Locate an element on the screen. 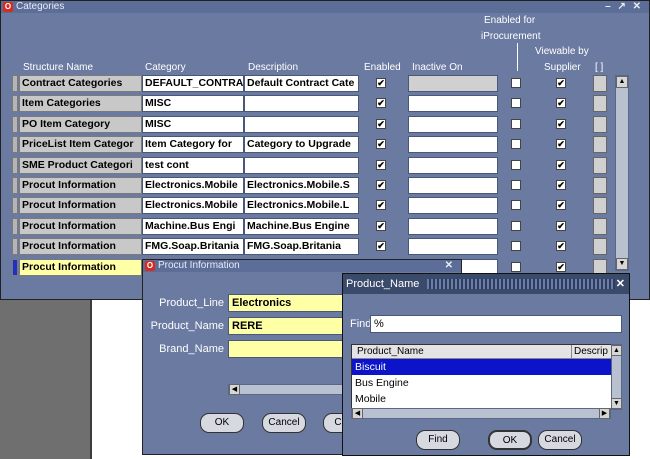  lov-vertical-scrollbar: ▲ ▼ is located at coordinates (616, 377).